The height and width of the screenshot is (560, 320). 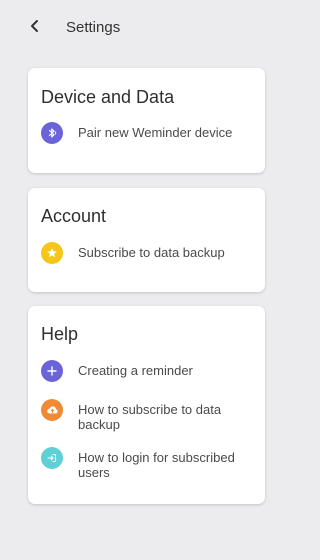 What do you see at coordinates (156, 465) in the screenshot?
I see `login-help-label: How to login for subscribed users` at bounding box center [156, 465].